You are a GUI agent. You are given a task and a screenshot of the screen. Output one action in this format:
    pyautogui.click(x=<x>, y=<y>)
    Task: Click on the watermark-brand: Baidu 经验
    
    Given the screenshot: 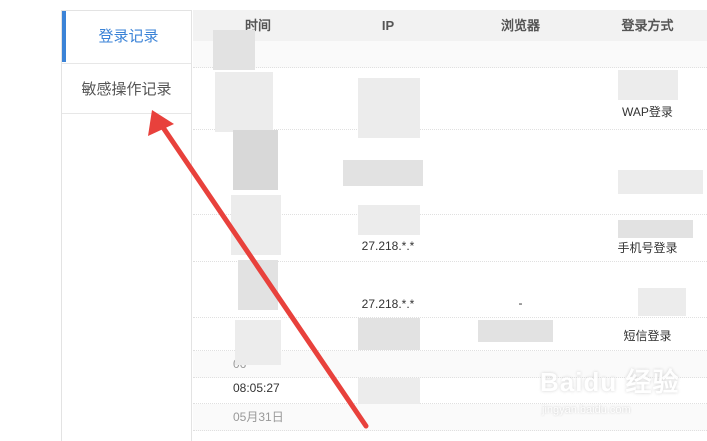 What is the action you would take?
    pyautogui.click(x=610, y=382)
    